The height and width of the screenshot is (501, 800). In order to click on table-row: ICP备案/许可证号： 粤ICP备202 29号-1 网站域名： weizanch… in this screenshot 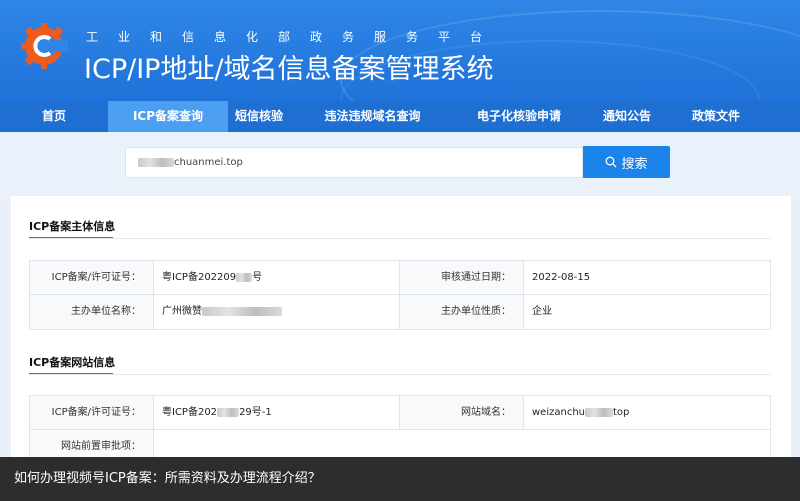, I will do `click(400, 413)`.